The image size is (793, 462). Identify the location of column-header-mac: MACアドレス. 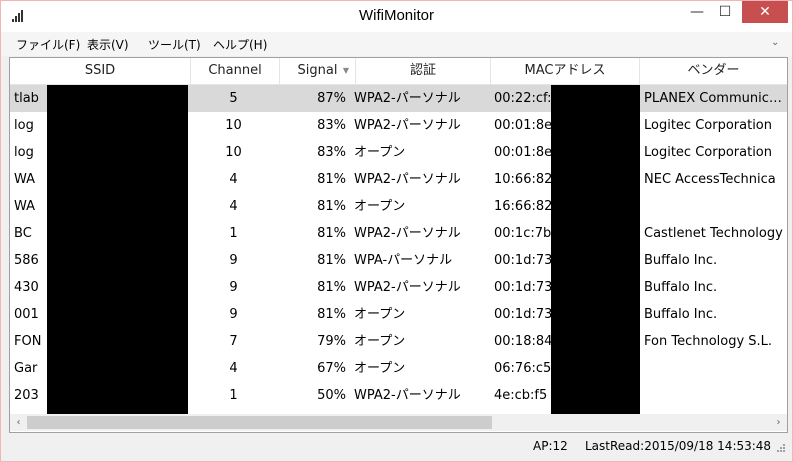
(565, 71).